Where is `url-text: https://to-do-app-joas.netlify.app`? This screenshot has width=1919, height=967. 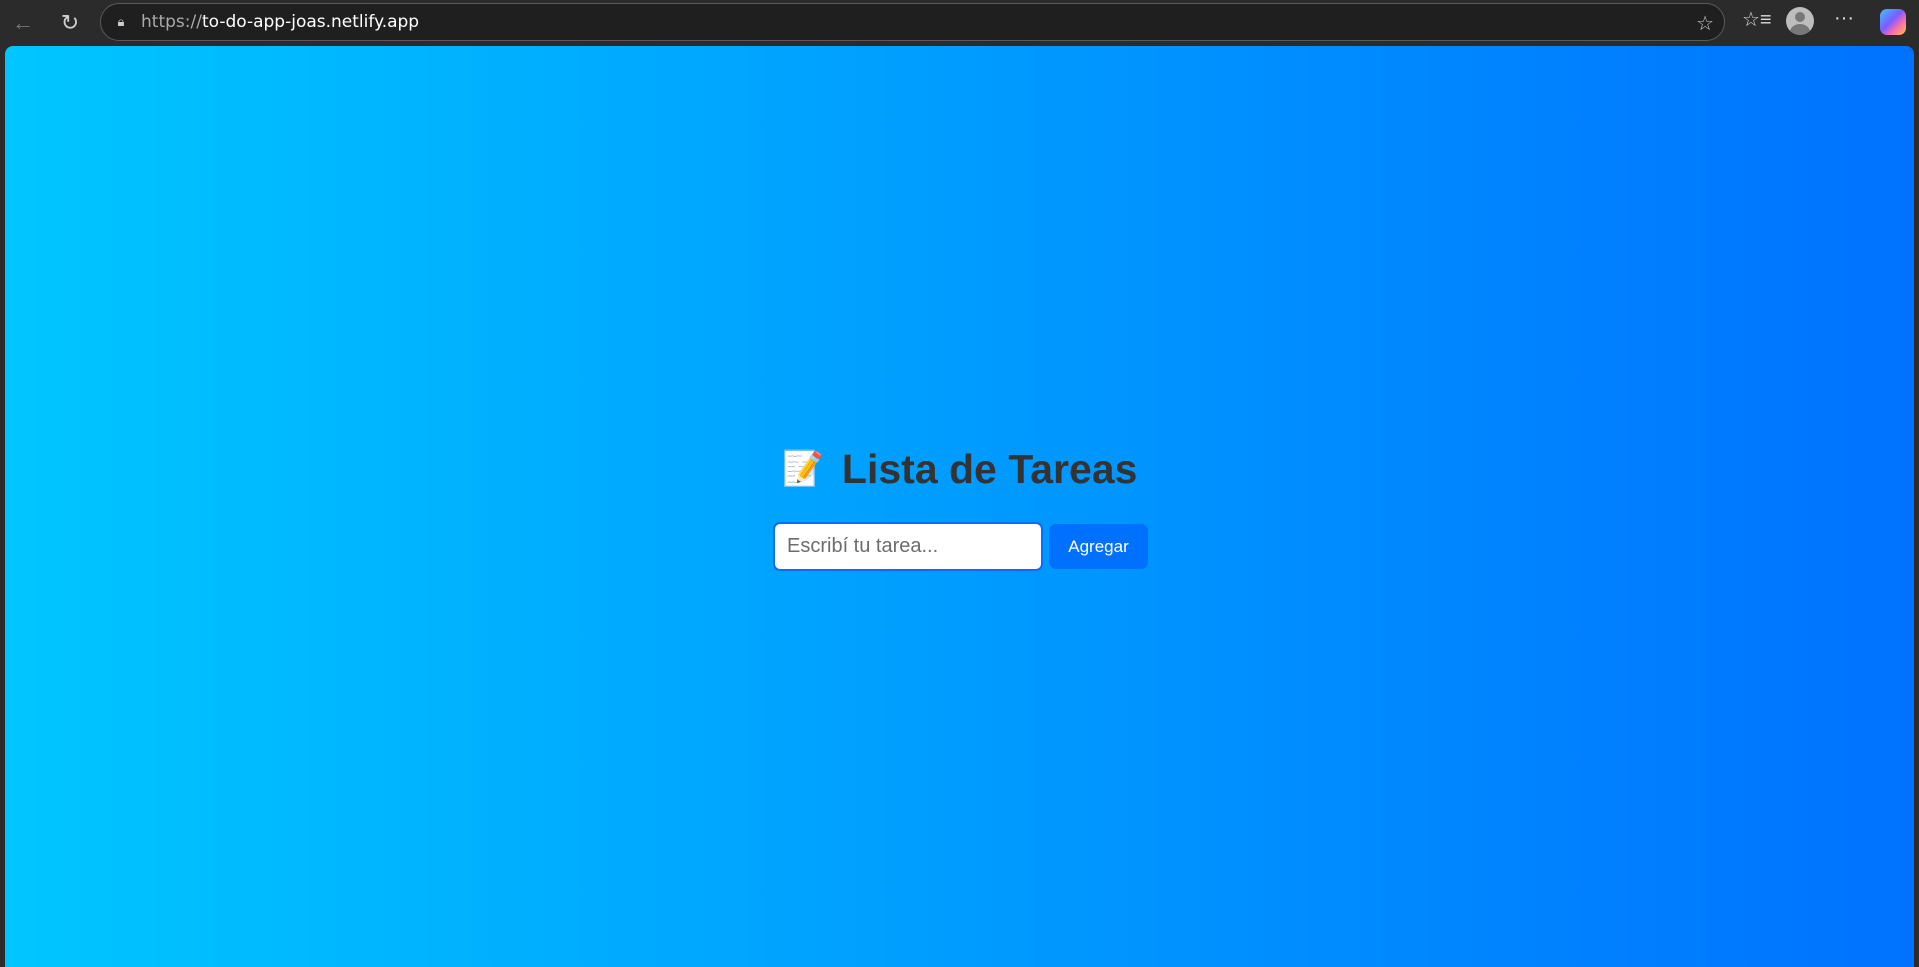
url-text: https://to-do-app-joas.netlify.app is located at coordinates (280, 22).